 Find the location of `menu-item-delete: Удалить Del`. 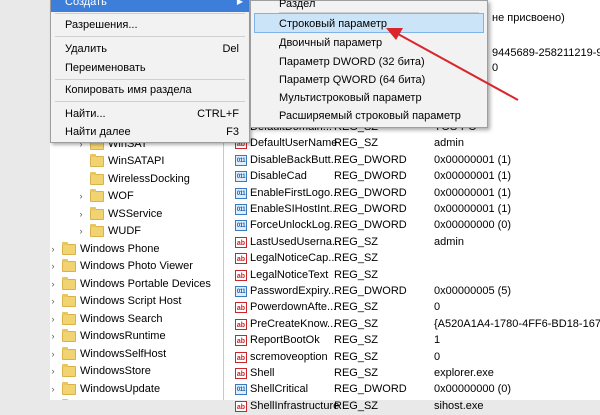

menu-item-delete: Удалить Del is located at coordinates (150, 49).